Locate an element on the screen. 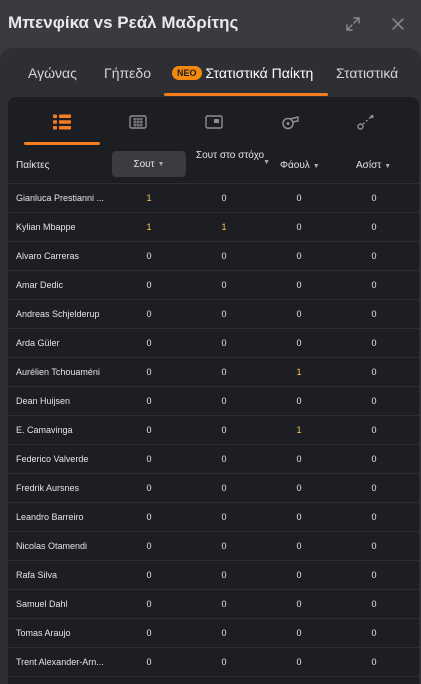 The image size is (421, 684). close-icon is located at coordinates (398, 24).